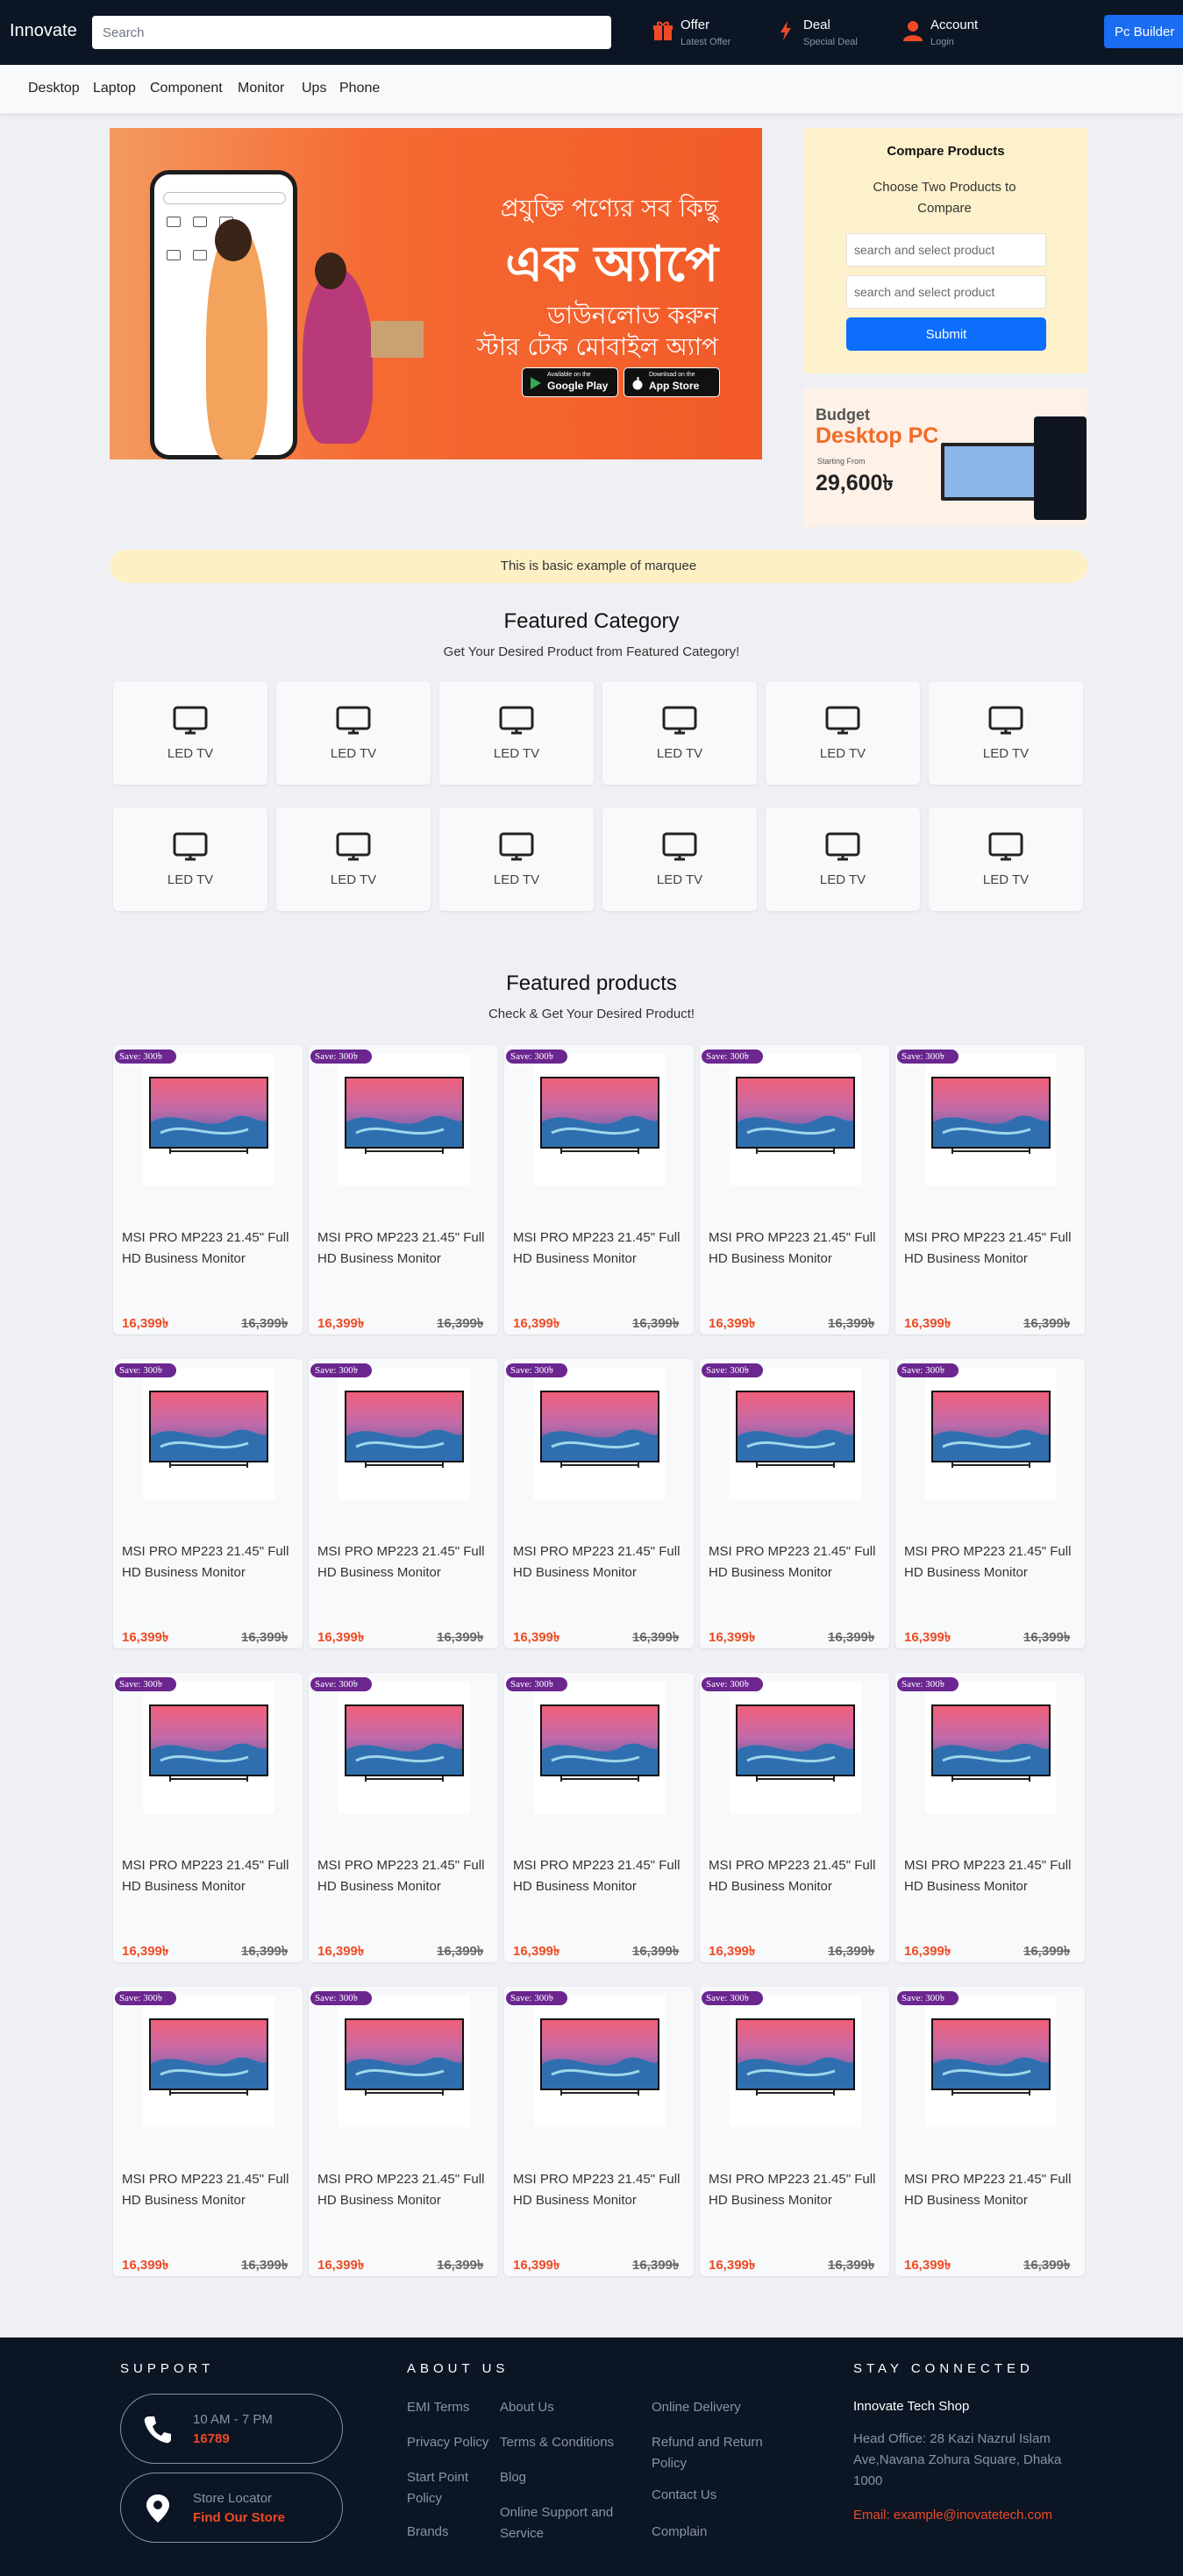 Image resolution: width=1183 pixels, height=2576 pixels. Describe the element at coordinates (717, 2495) in the screenshot. I see `footer-link-contact-us: Contact Us` at that location.